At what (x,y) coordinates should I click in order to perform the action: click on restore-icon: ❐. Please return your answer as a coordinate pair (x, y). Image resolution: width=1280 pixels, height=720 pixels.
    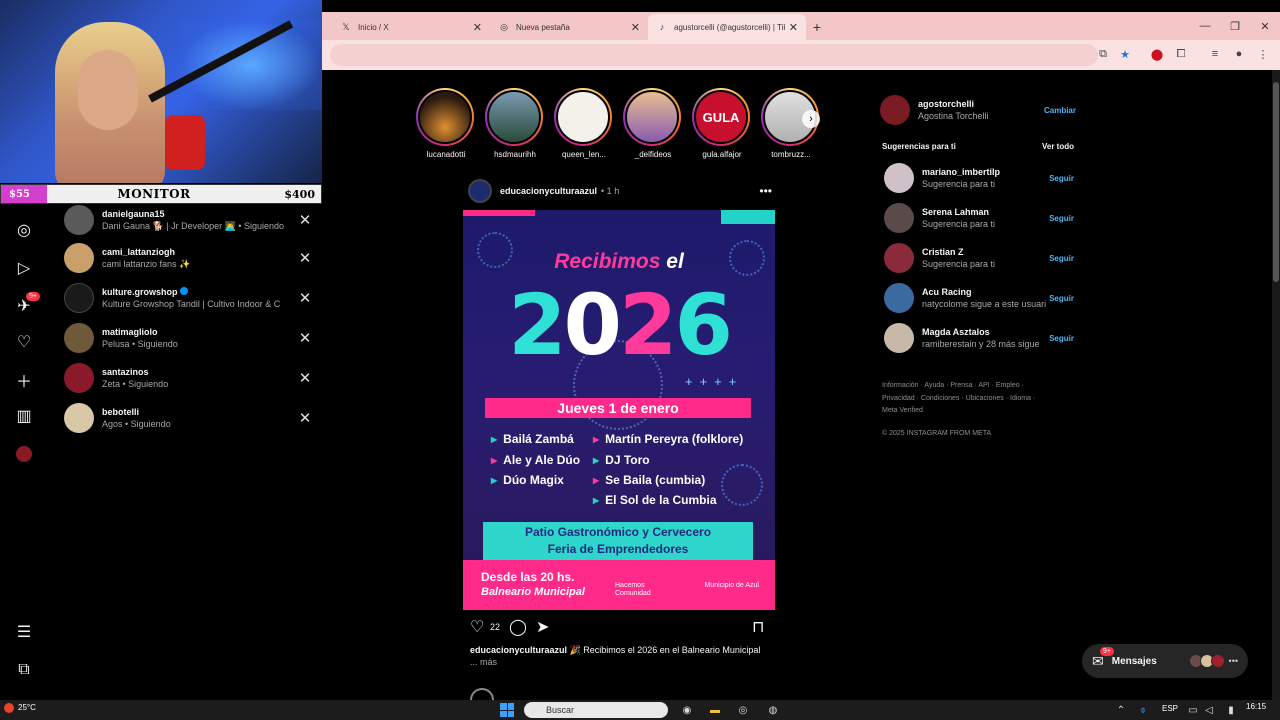
    Looking at the image, I should click on (1235, 26).